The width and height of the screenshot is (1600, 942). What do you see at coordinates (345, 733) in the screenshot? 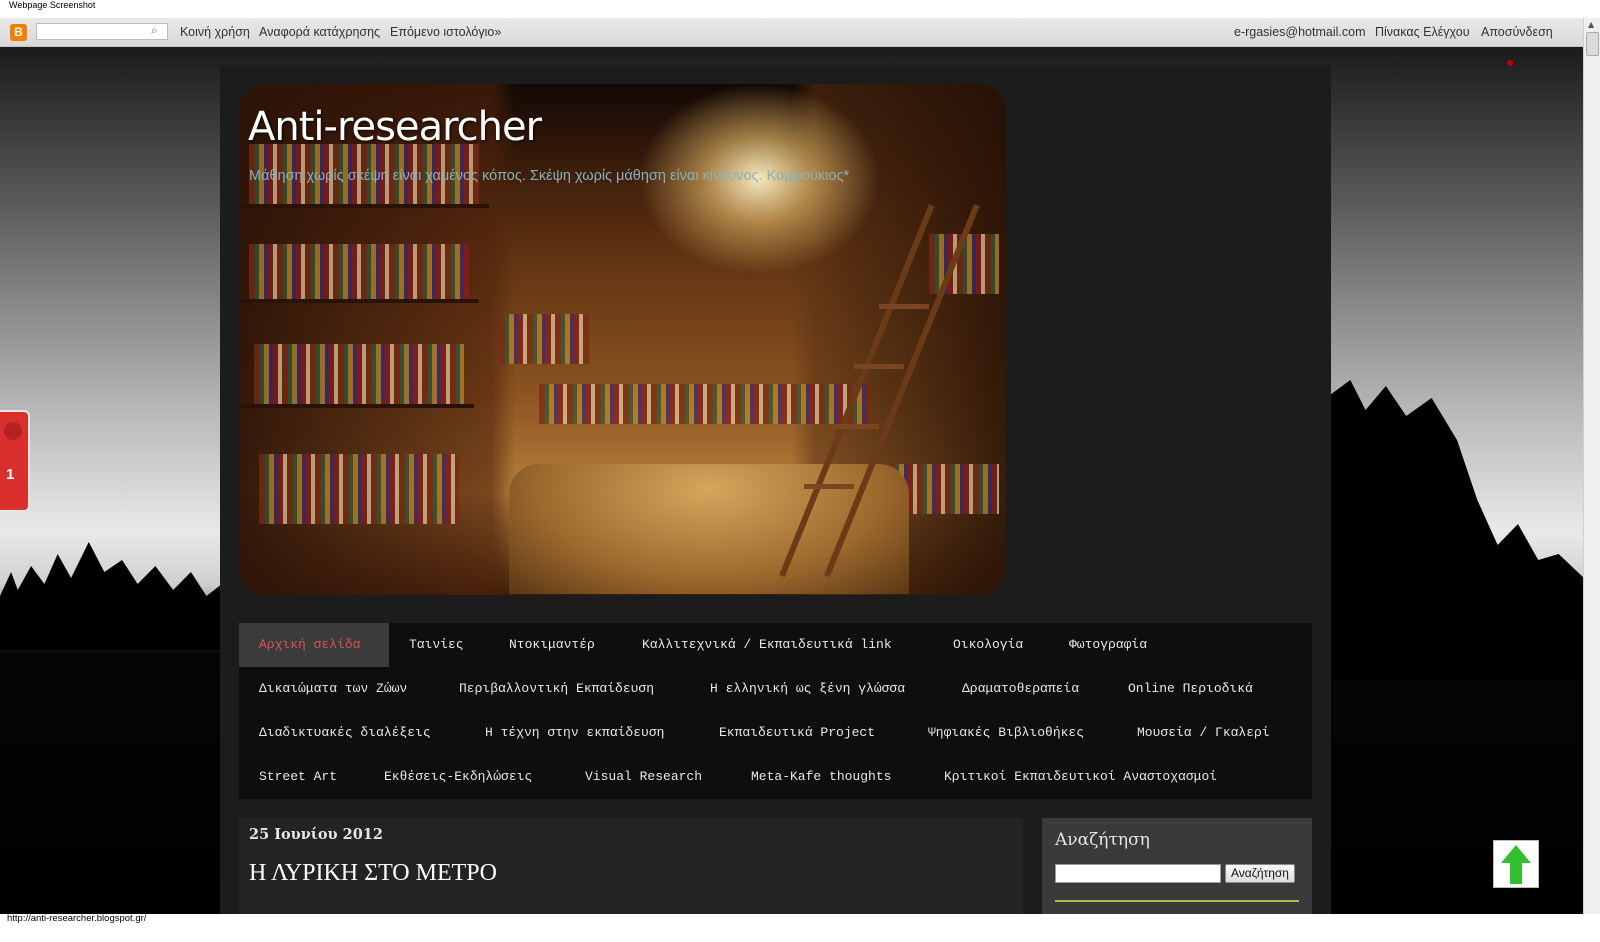
I see `tab-online-lectures: Διαδικτυακές διαλέξεις` at bounding box center [345, 733].